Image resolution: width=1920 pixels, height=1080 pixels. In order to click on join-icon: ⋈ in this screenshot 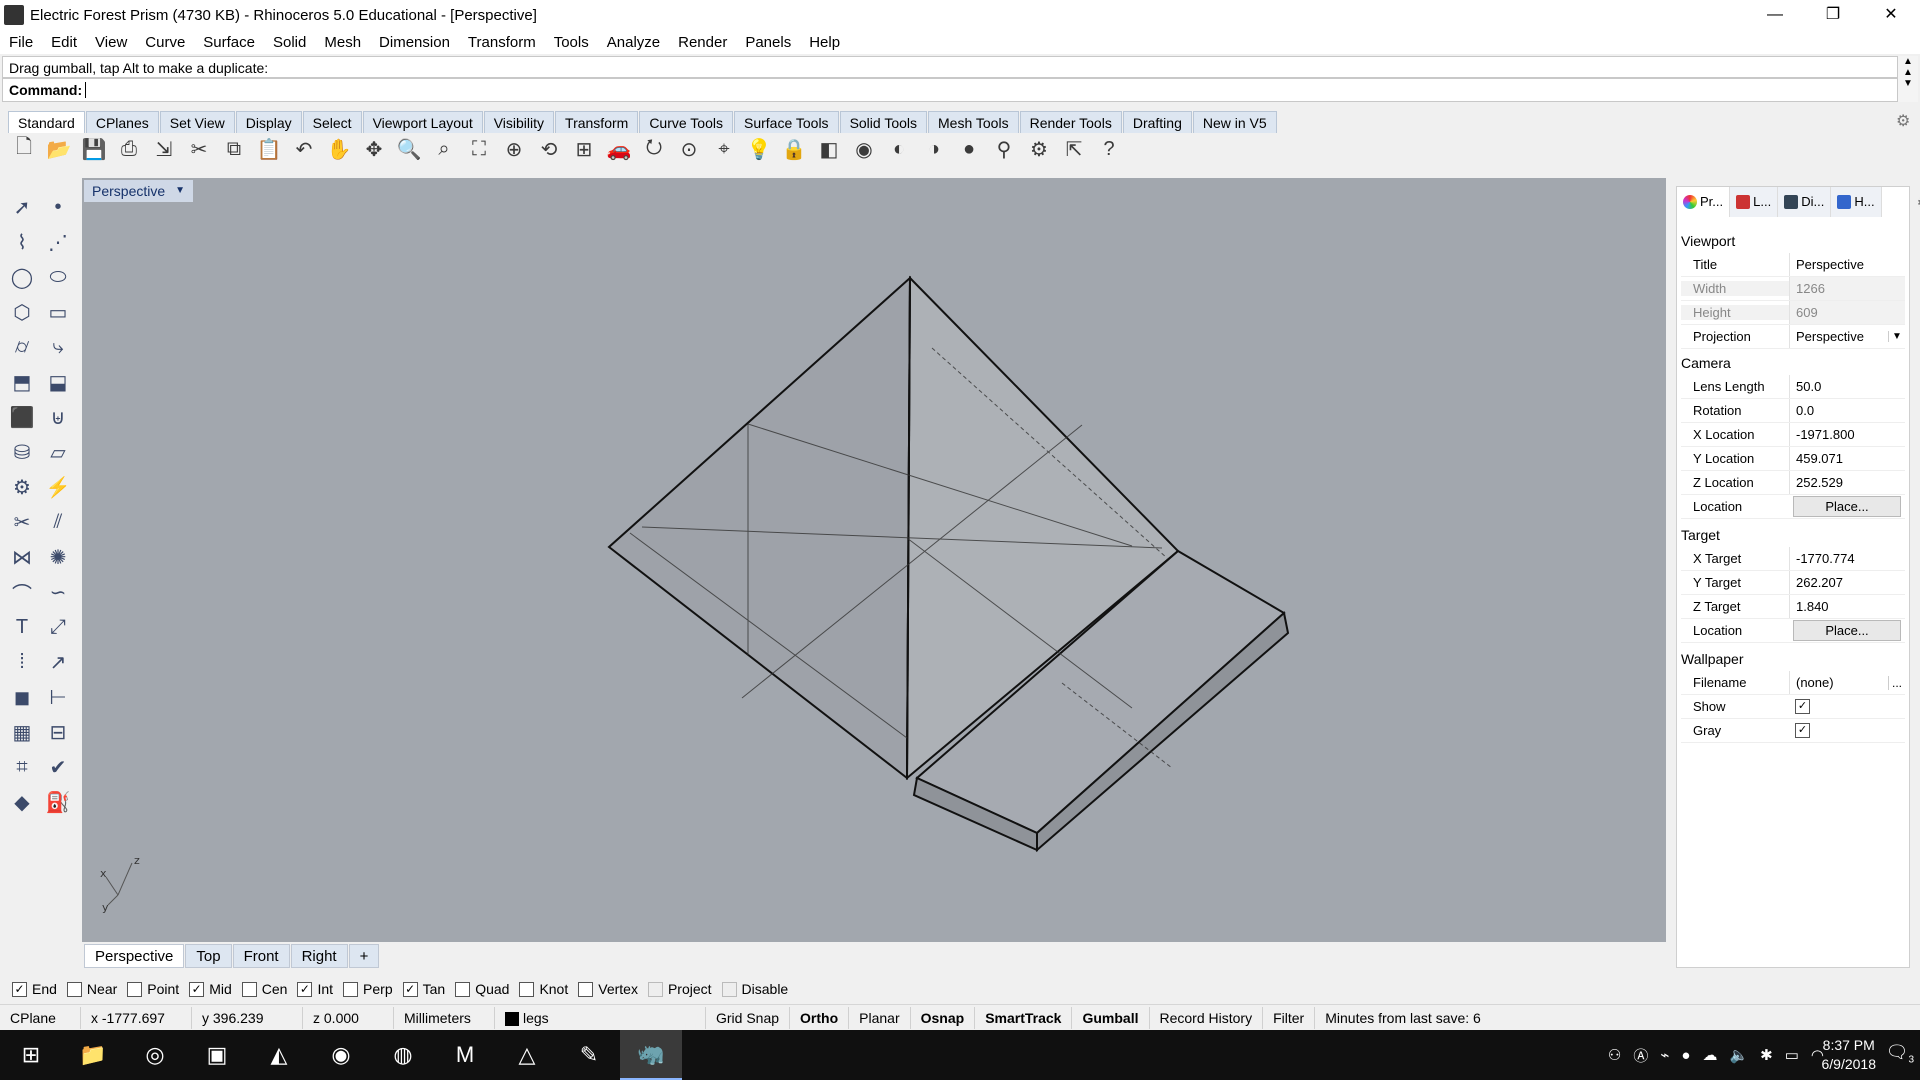, I will do `click(22, 557)`.